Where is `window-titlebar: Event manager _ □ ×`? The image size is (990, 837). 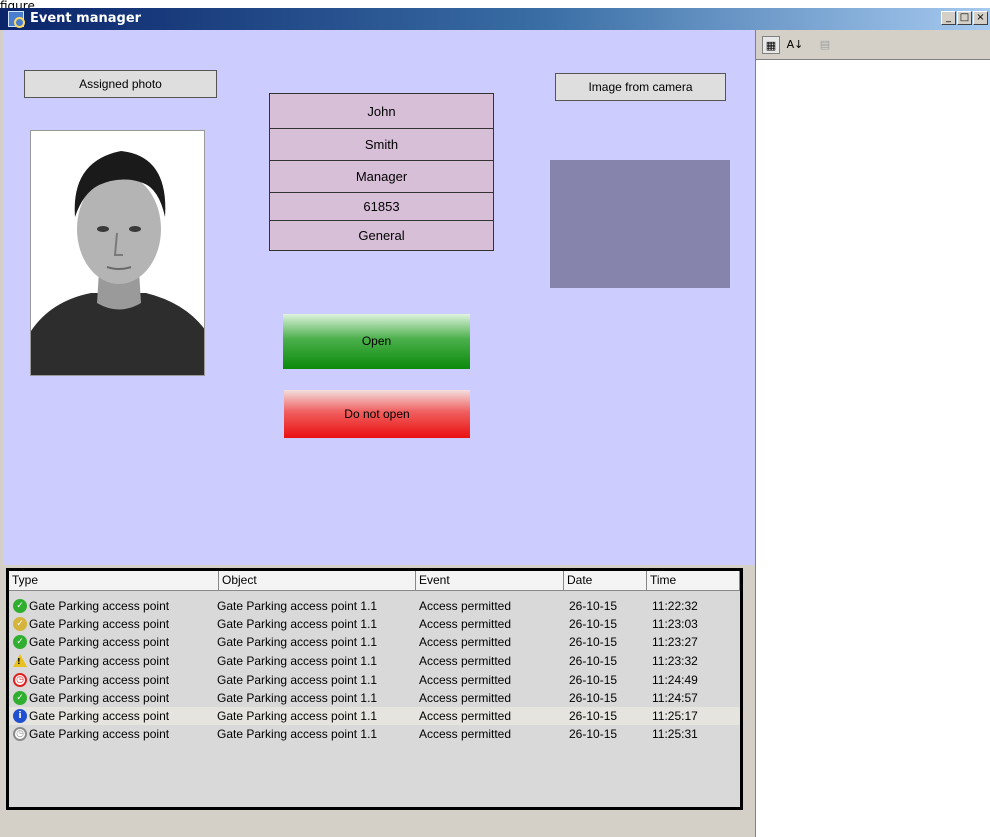
window-titlebar: Event manager _ □ × is located at coordinates (495, 19).